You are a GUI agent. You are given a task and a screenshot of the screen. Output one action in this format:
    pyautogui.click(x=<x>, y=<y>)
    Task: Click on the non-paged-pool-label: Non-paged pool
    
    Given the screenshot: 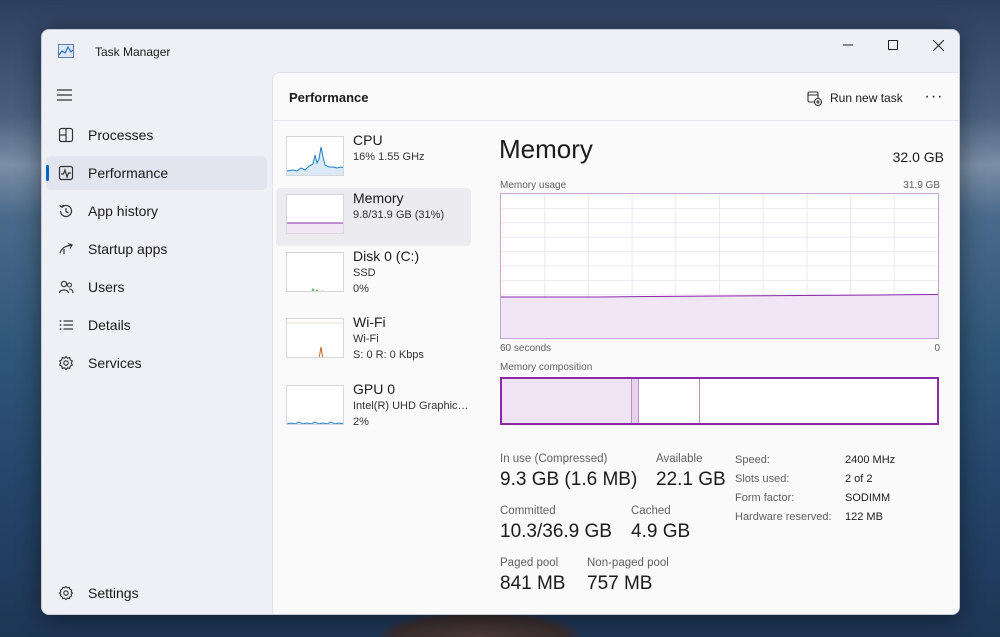 What is the action you would take?
    pyautogui.click(x=628, y=563)
    